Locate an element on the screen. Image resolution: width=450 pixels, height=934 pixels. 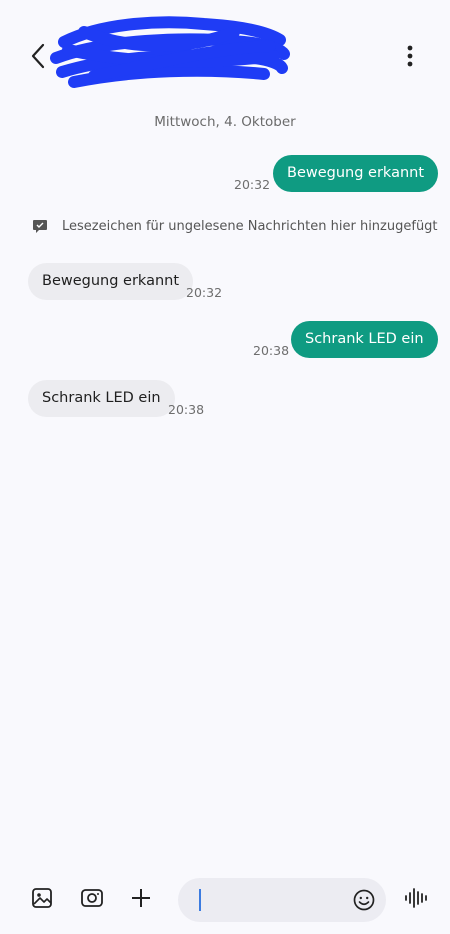
plus-icon is located at coordinates (141, 898).